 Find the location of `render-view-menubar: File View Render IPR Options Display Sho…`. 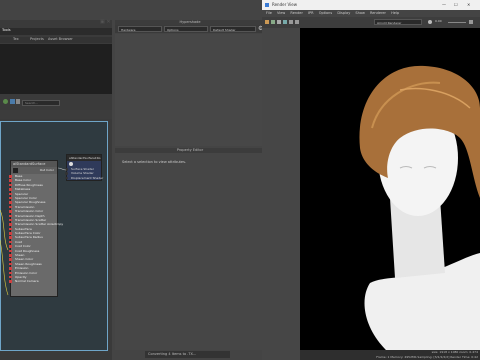

render-view-menubar: File View Render IPR Options Display Sho… is located at coordinates (371, 13).